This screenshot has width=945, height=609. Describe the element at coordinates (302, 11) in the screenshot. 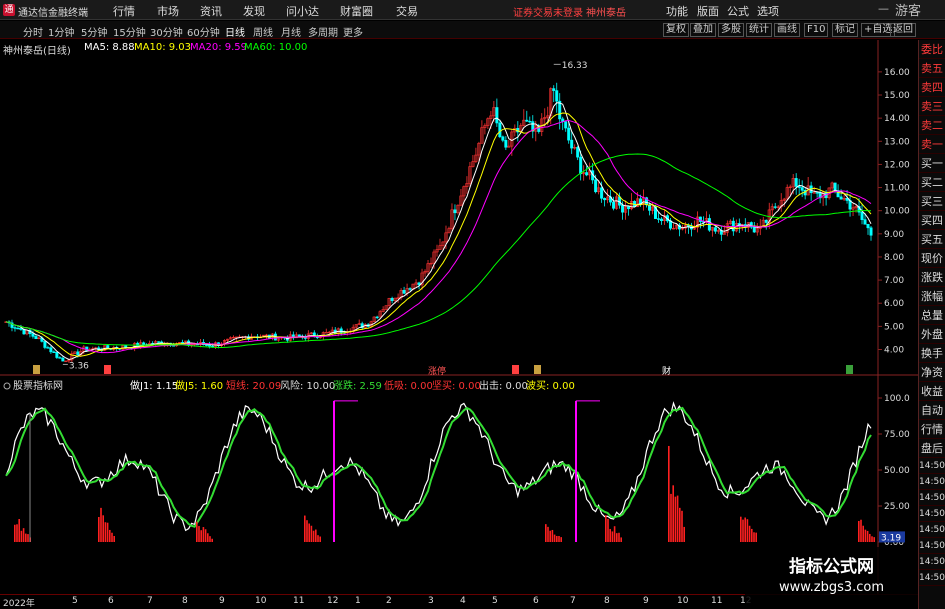

I see `menu-item: 问小达` at that location.